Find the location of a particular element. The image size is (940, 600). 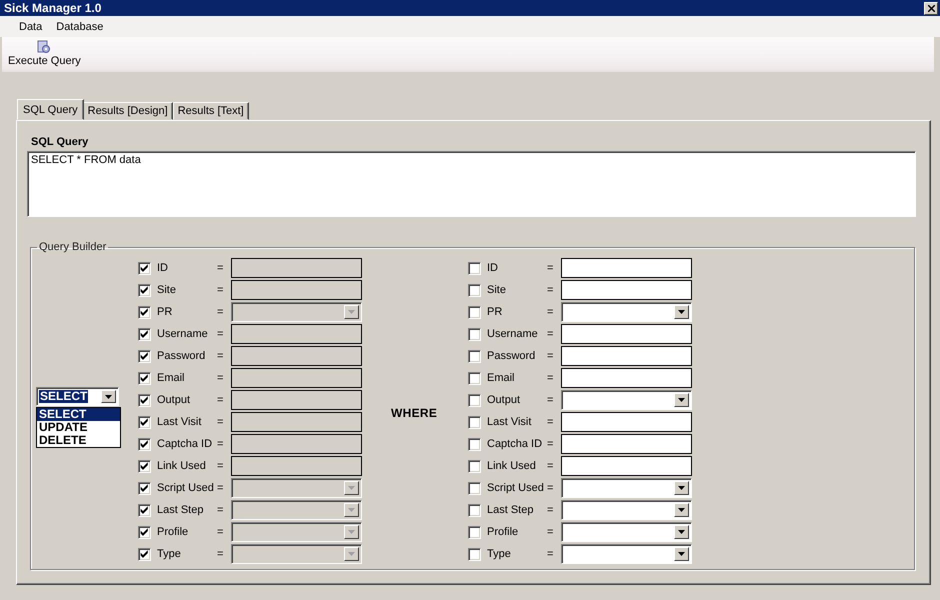

field-label: PR is located at coordinates (495, 312).